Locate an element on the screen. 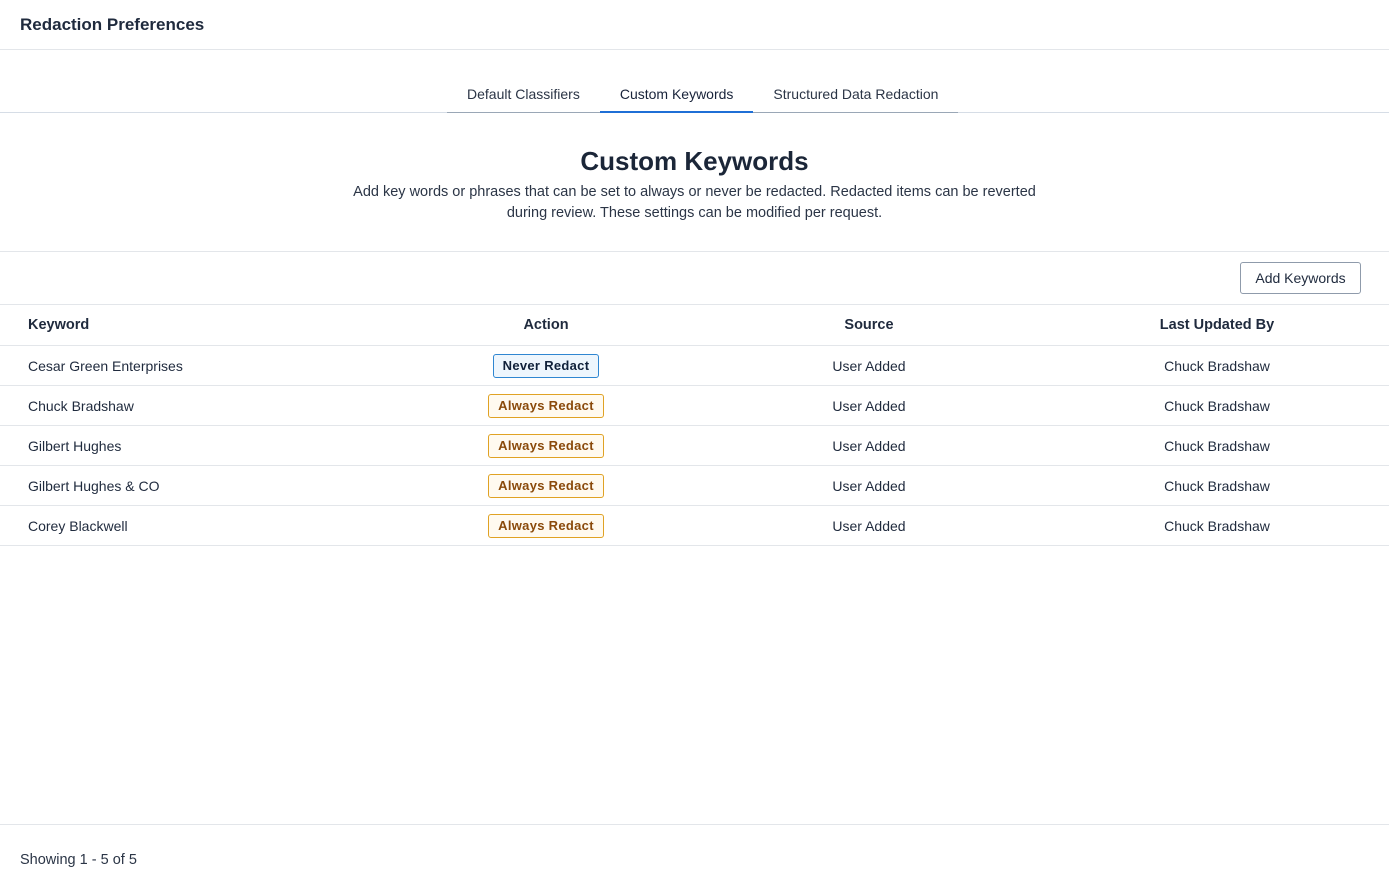 The height and width of the screenshot is (890, 1389). keyword-cell: Corey Blackwell is located at coordinates (78, 525).